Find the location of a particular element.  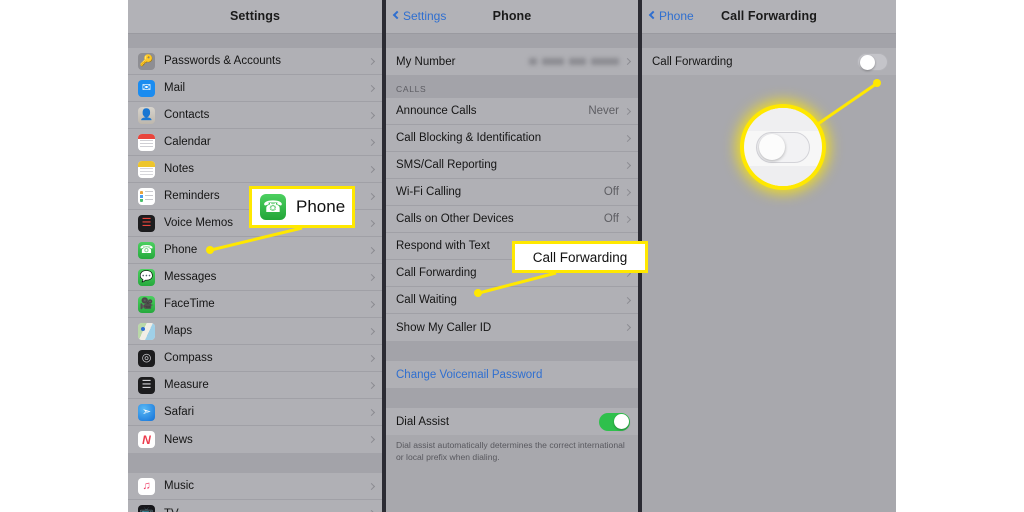

sidebar-item-news: N News is located at coordinates (255, 439).